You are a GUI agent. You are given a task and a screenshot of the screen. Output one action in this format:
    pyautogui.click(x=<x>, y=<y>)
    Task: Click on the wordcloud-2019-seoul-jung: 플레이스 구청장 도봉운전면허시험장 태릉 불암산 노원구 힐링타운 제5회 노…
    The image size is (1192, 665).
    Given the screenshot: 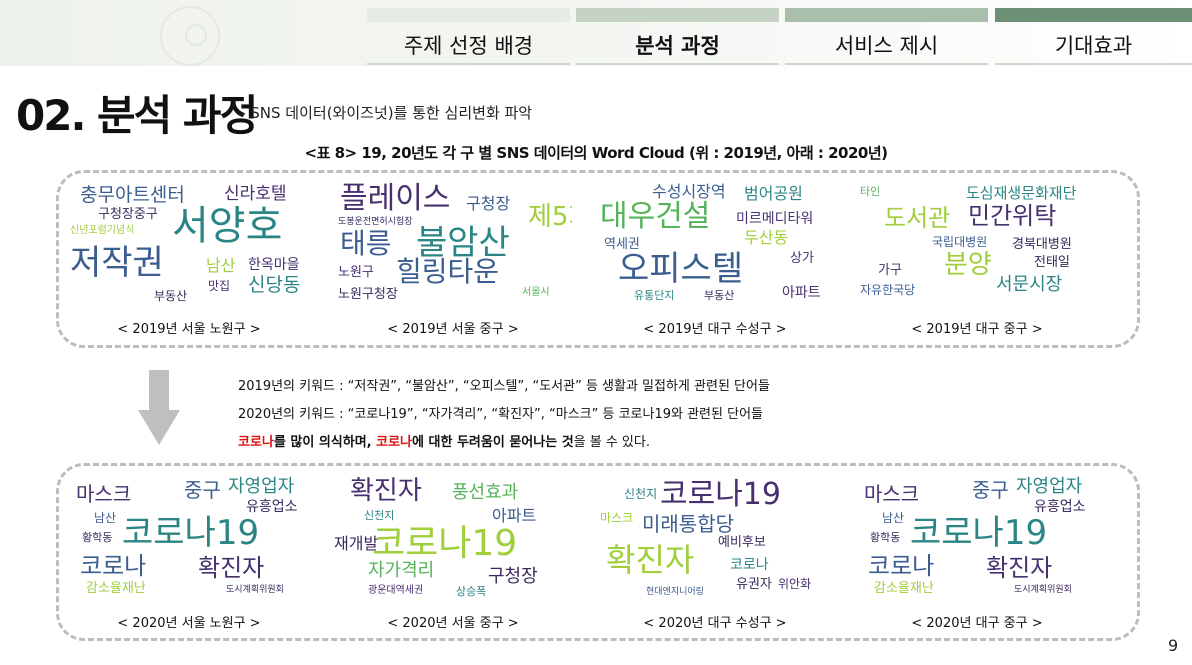 What is the action you would take?
    pyautogui.click(x=452, y=244)
    